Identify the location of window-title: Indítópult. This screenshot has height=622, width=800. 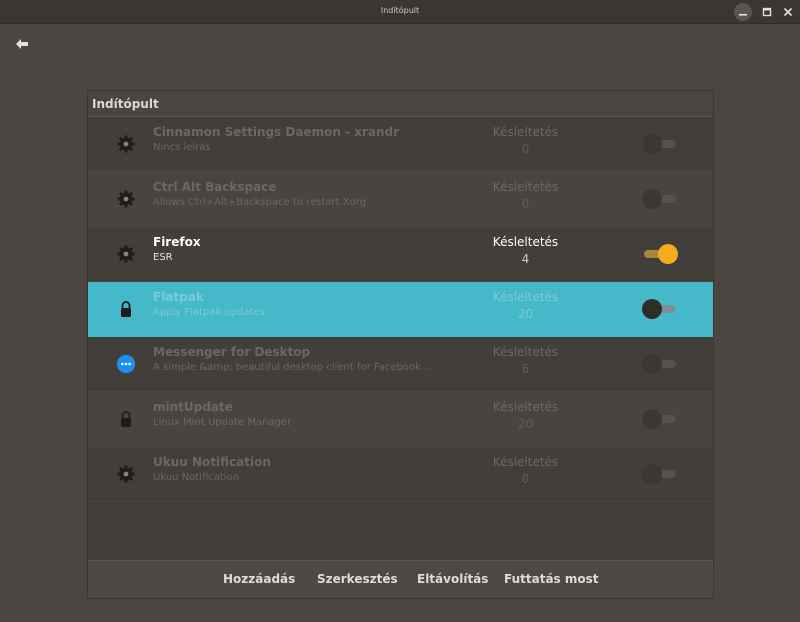
(400, 10).